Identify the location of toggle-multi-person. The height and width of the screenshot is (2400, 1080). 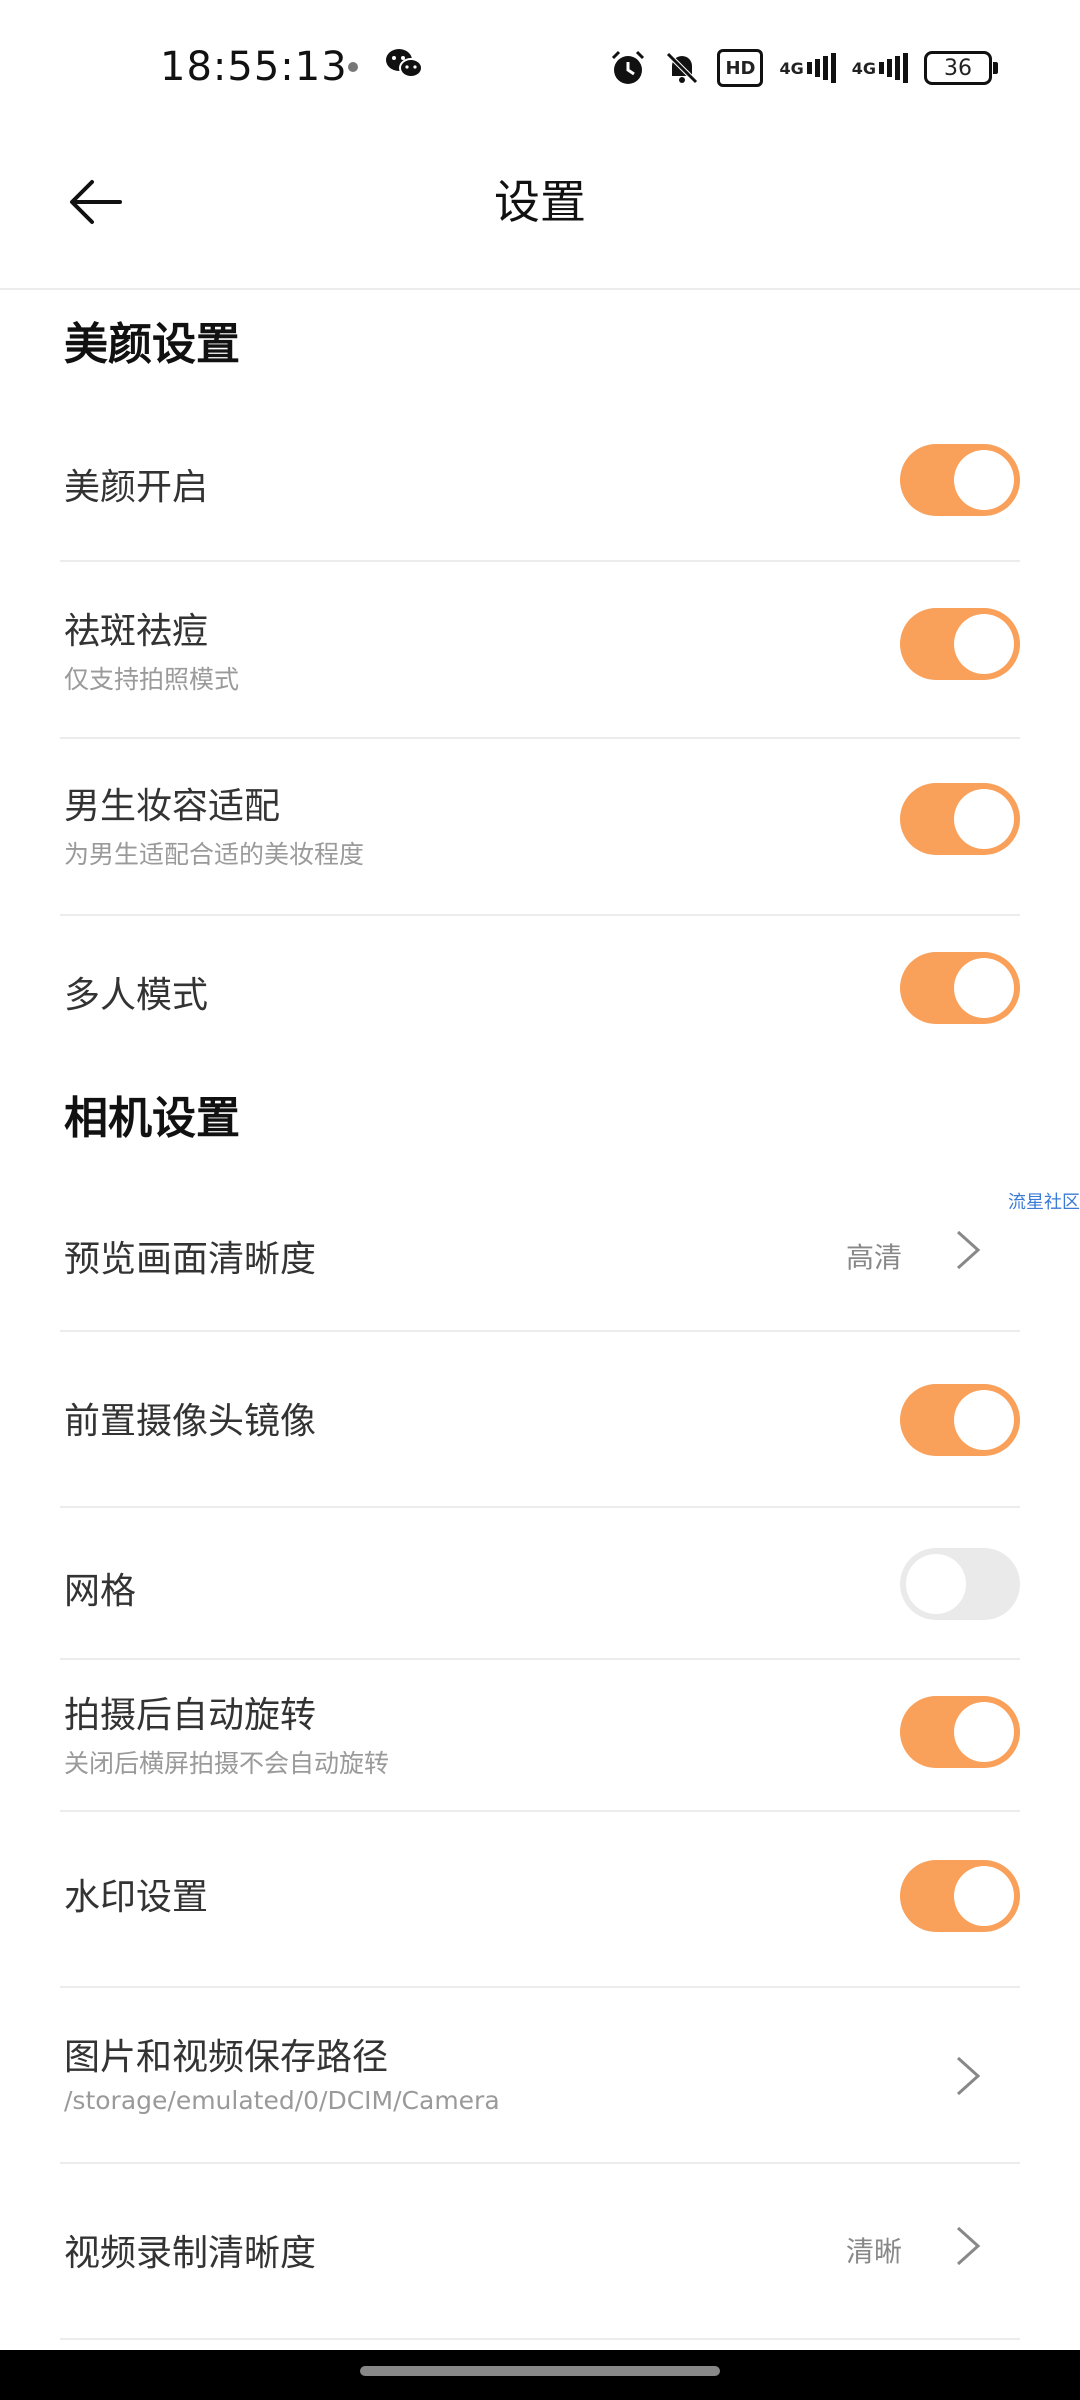
(960, 988).